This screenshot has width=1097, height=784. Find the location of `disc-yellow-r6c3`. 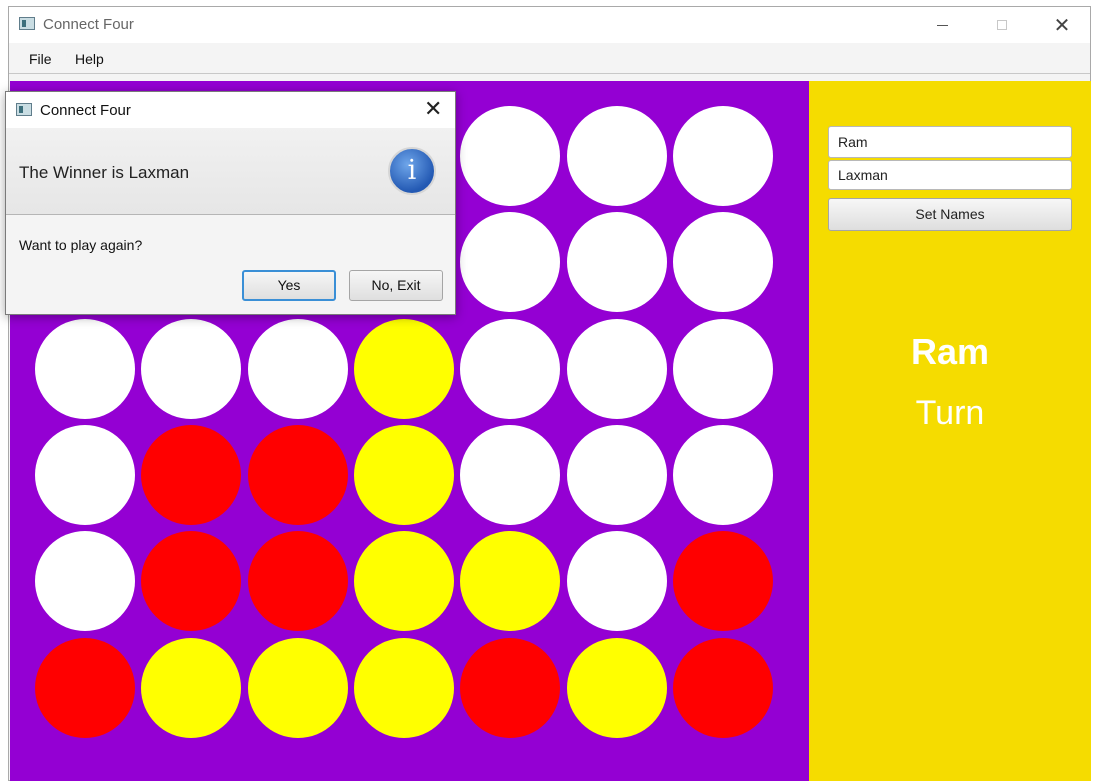

disc-yellow-r6c3 is located at coordinates (297, 687).